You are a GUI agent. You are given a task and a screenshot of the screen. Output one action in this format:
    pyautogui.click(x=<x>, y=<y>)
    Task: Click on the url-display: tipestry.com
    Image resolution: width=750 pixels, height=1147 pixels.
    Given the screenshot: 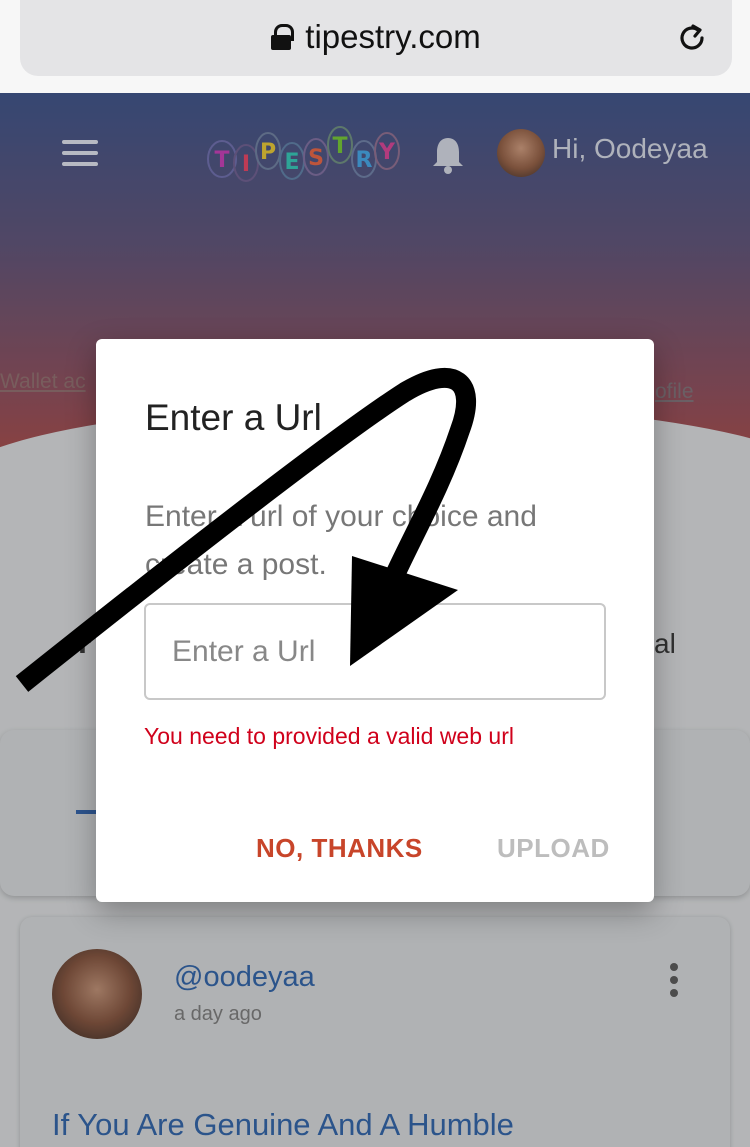 What is the action you would take?
    pyautogui.click(x=376, y=37)
    